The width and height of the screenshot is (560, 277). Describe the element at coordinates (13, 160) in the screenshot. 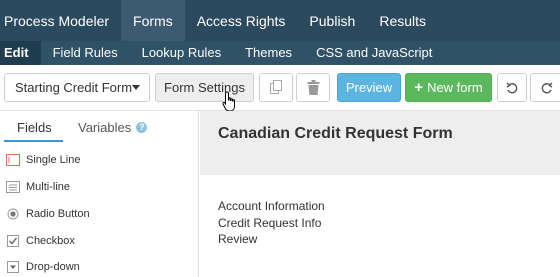

I see `single-line-icon` at that location.